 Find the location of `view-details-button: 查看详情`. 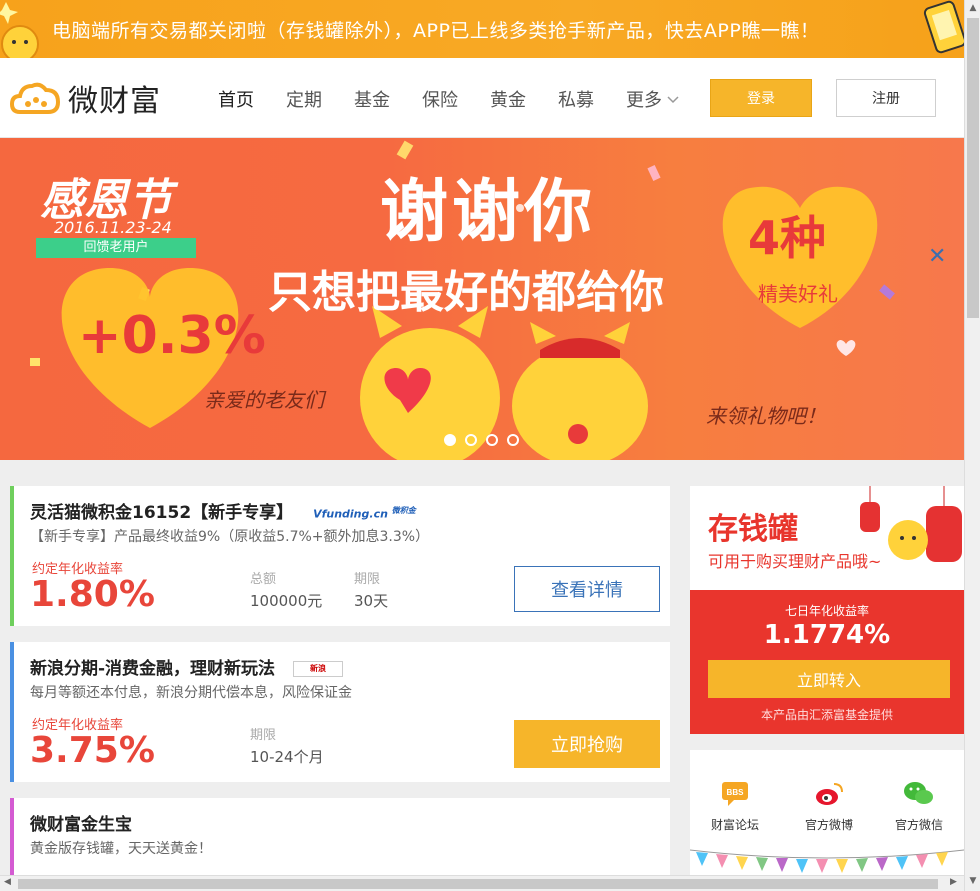

view-details-button: 查看详情 is located at coordinates (587, 589).